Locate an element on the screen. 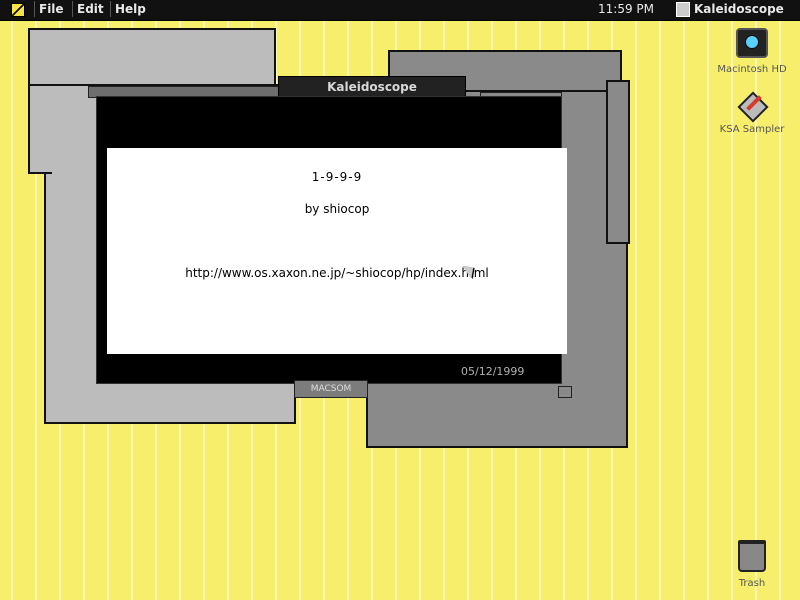 Image resolution: width=800 pixels, height=600 pixels. decorative-panel-left-edge is located at coordinates (40, 129).